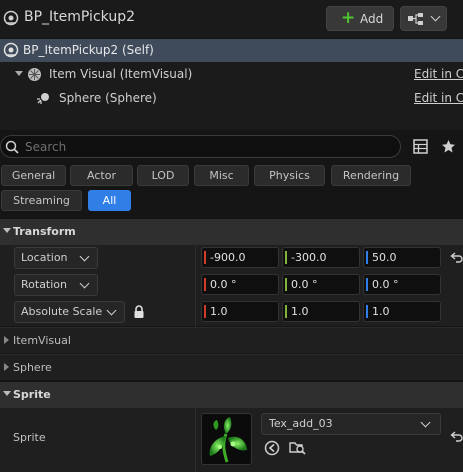 This screenshot has width=463, height=472. Describe the element at coordinates (219, 311) in the screenshot. I see `scale-x-value: 1.0` at that location.